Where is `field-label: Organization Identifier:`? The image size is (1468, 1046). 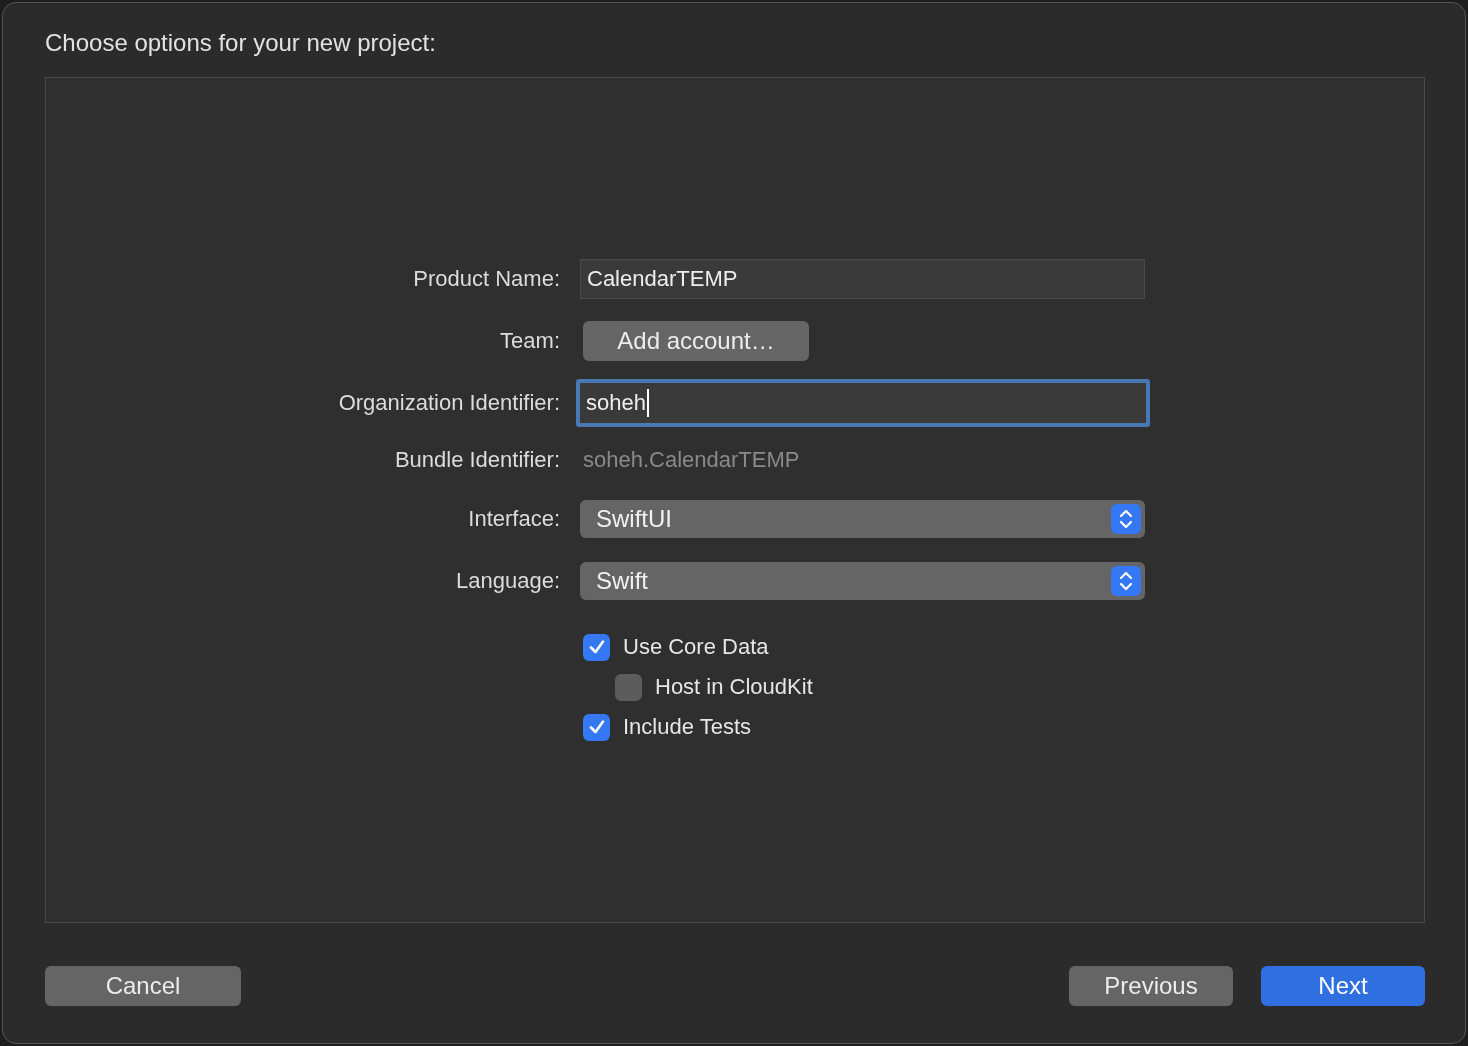
field-label: Organization Identifier: is located at coordinates (448, 403).